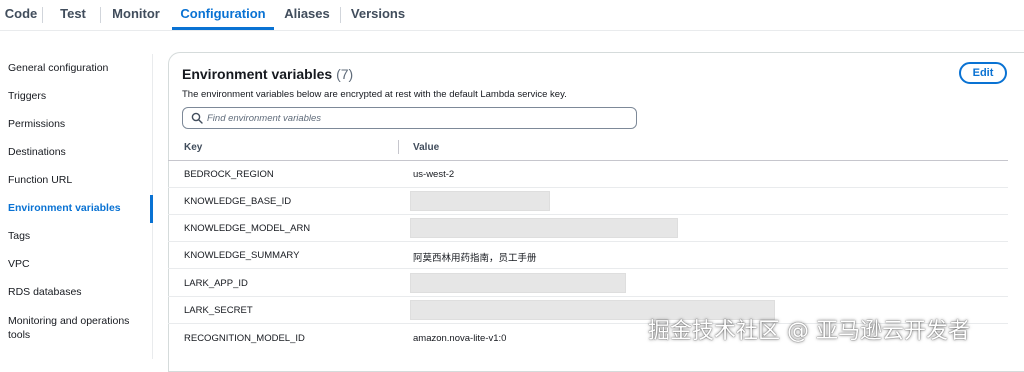  What do you see at coordinates (257, 74) in the screenshot?
I see `panel-title-text: Environment variables` at bounding box center [257, 74].